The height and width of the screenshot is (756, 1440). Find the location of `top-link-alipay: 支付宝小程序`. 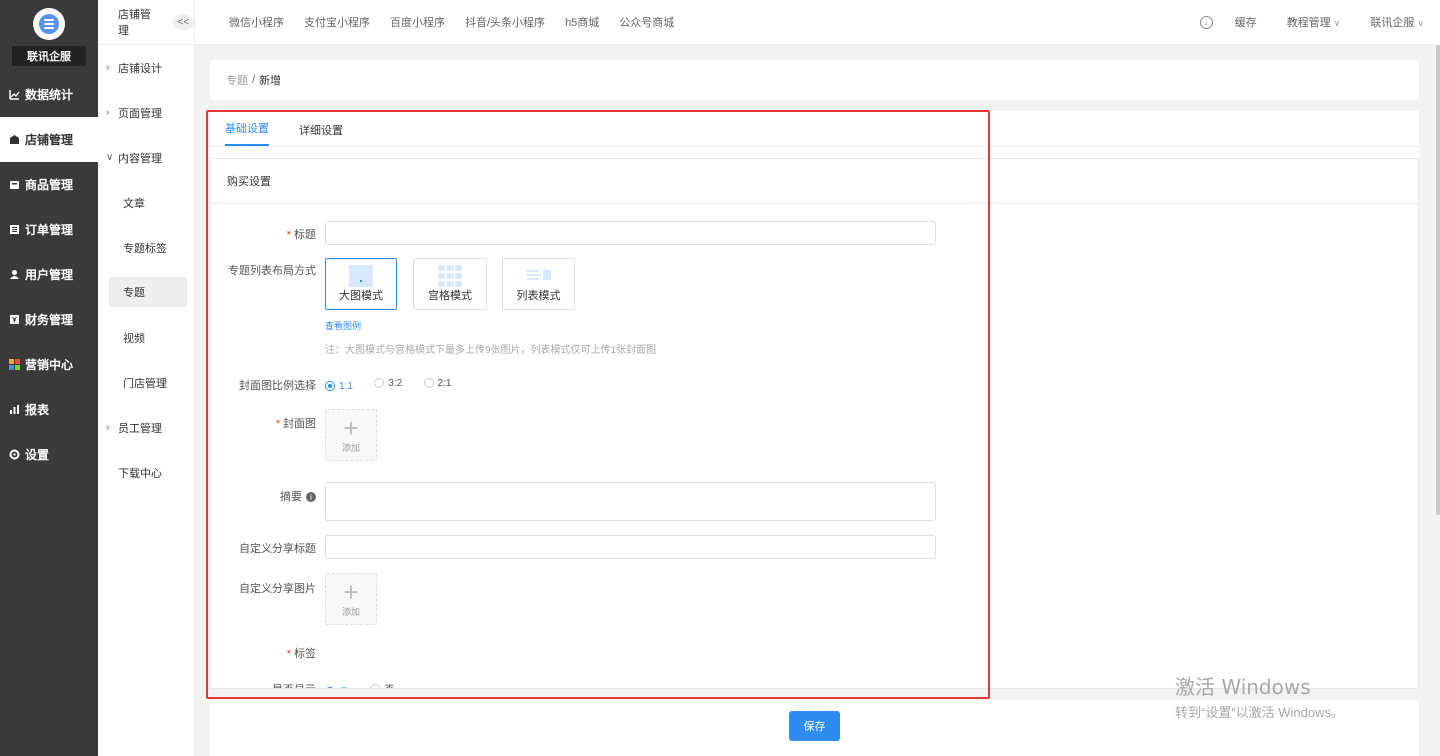

top-link-alipay: 支付宝小程序 is located at coordinates (337, 22).